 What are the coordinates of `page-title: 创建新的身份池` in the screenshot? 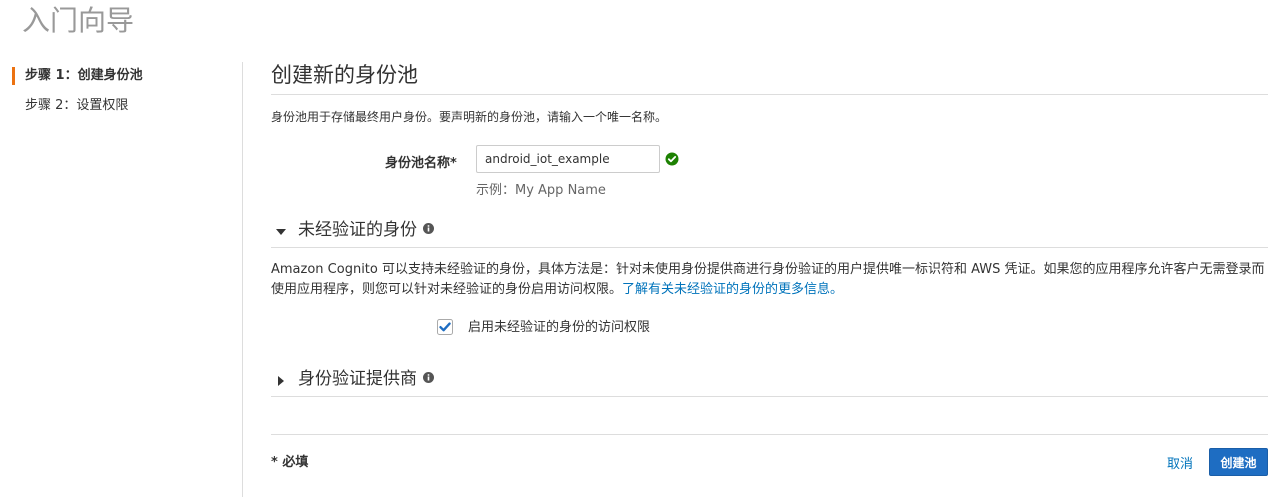 It's located at (769, 77).